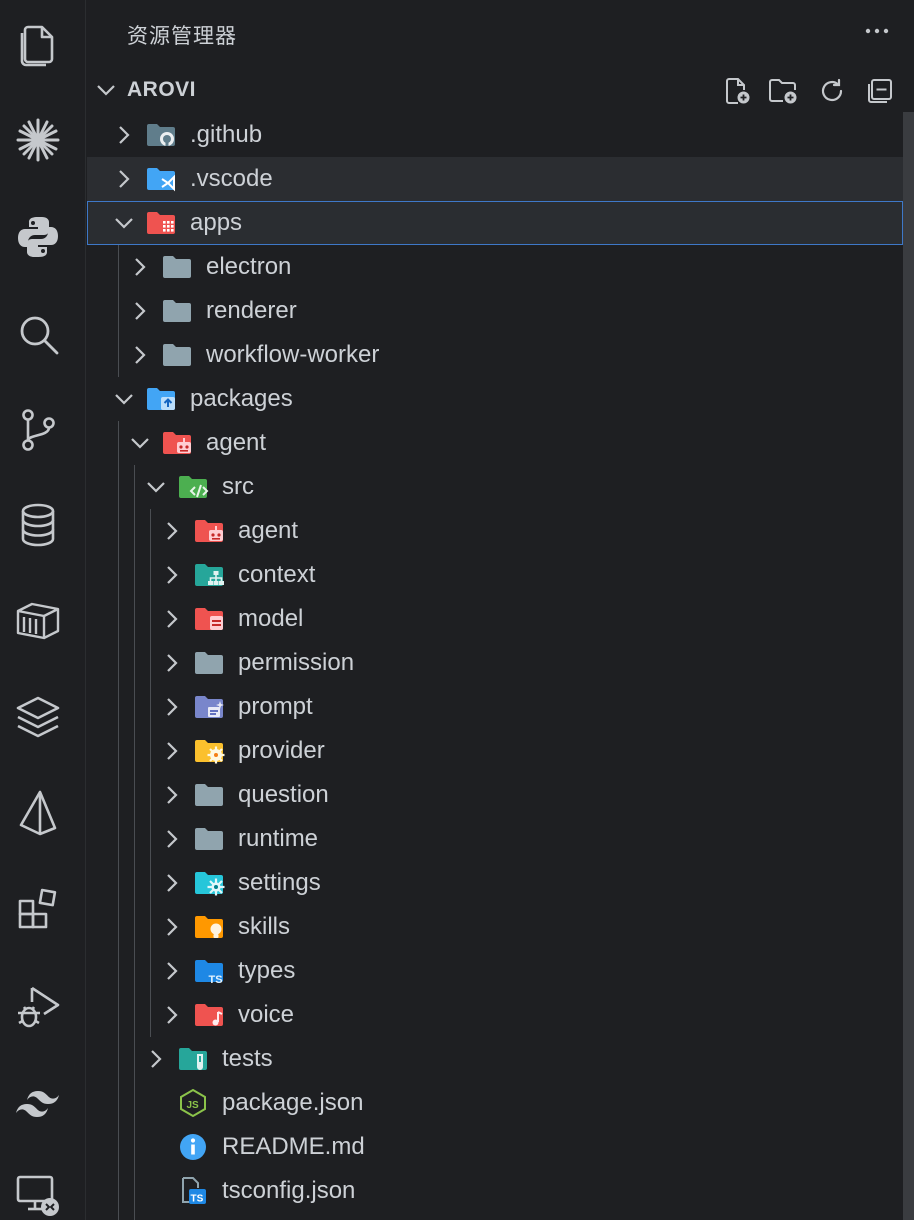 This screenshot has width=914, height=1220. Describe the element at coordinates (495, 619) in the screenshot. I see `tree-row: model` at that location.